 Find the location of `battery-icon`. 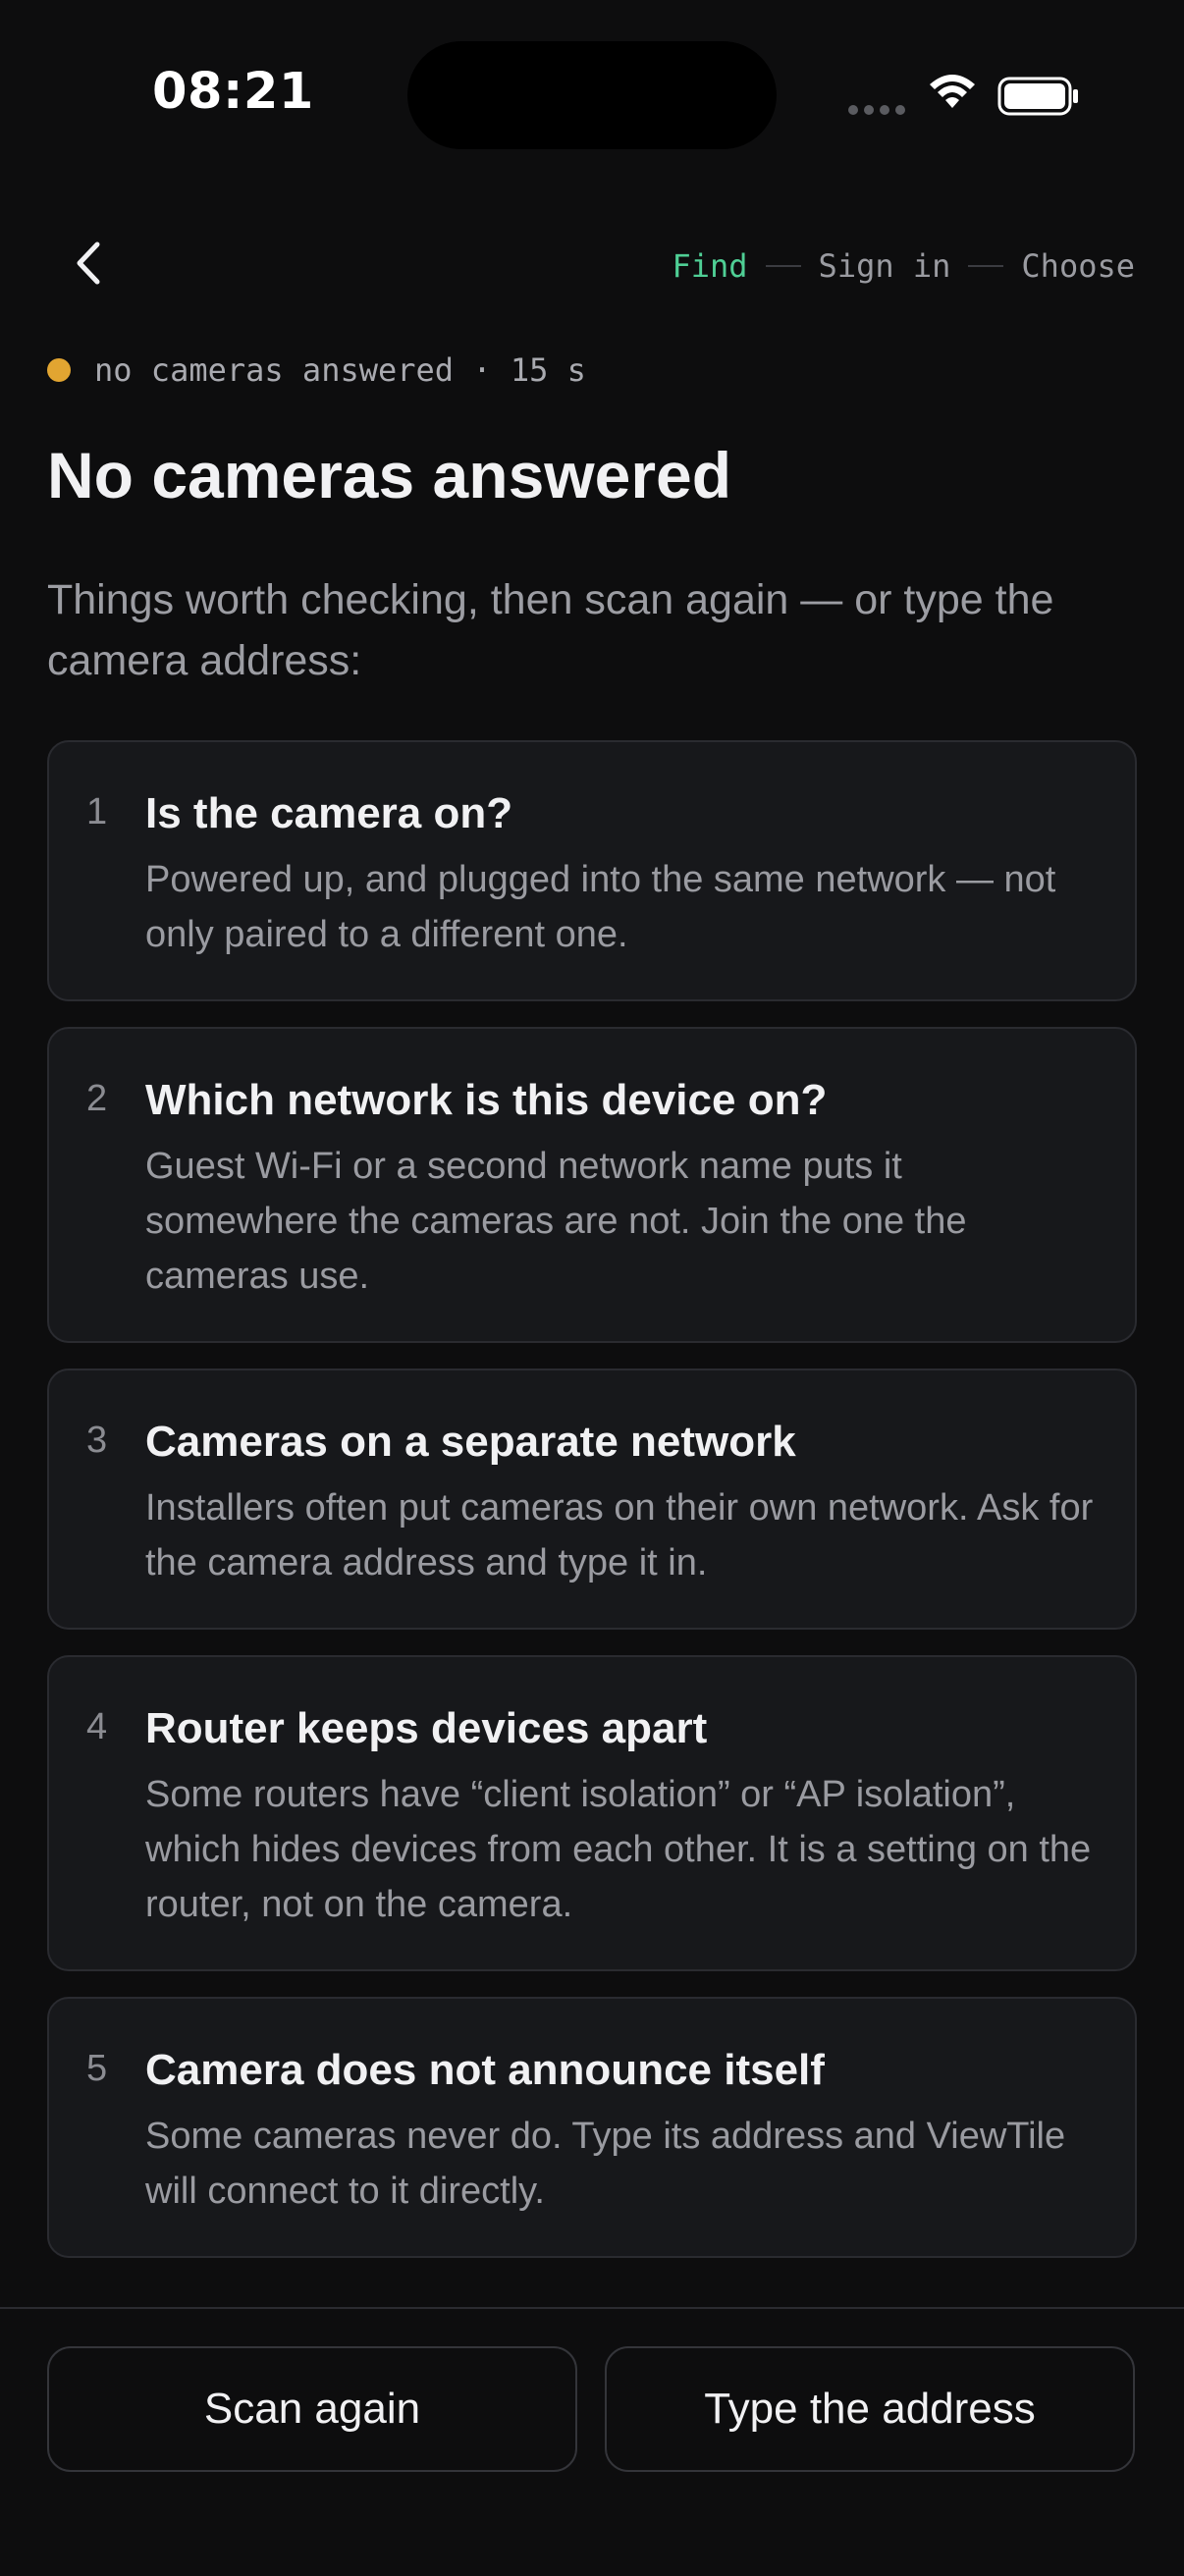

battery-icon is located at coordinates (1037, 96).